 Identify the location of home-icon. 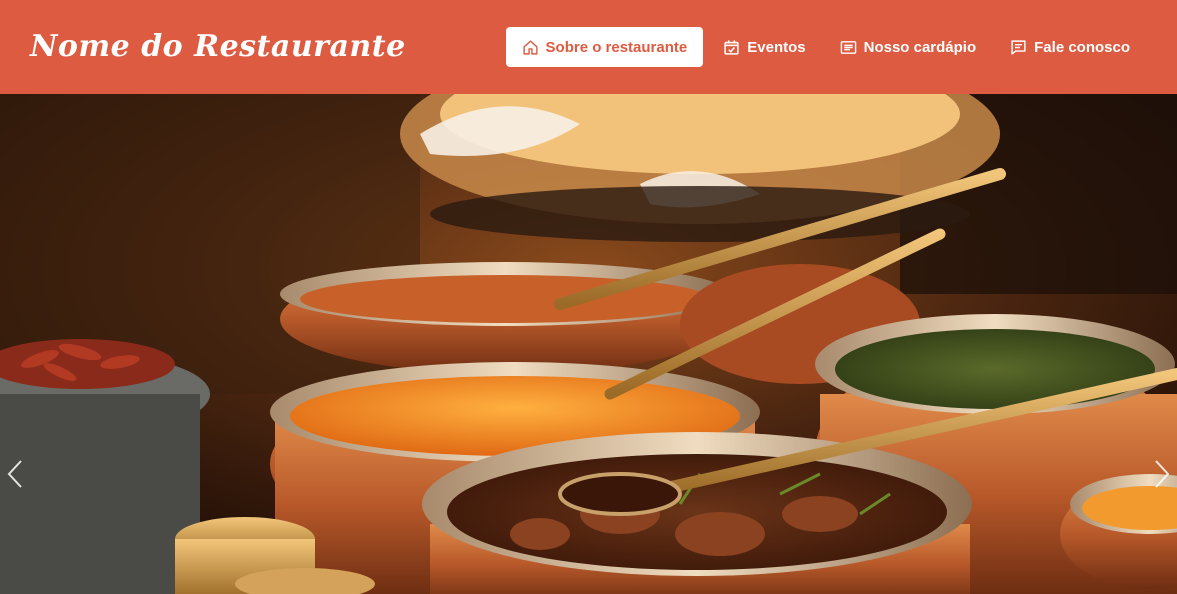
(530, 47).